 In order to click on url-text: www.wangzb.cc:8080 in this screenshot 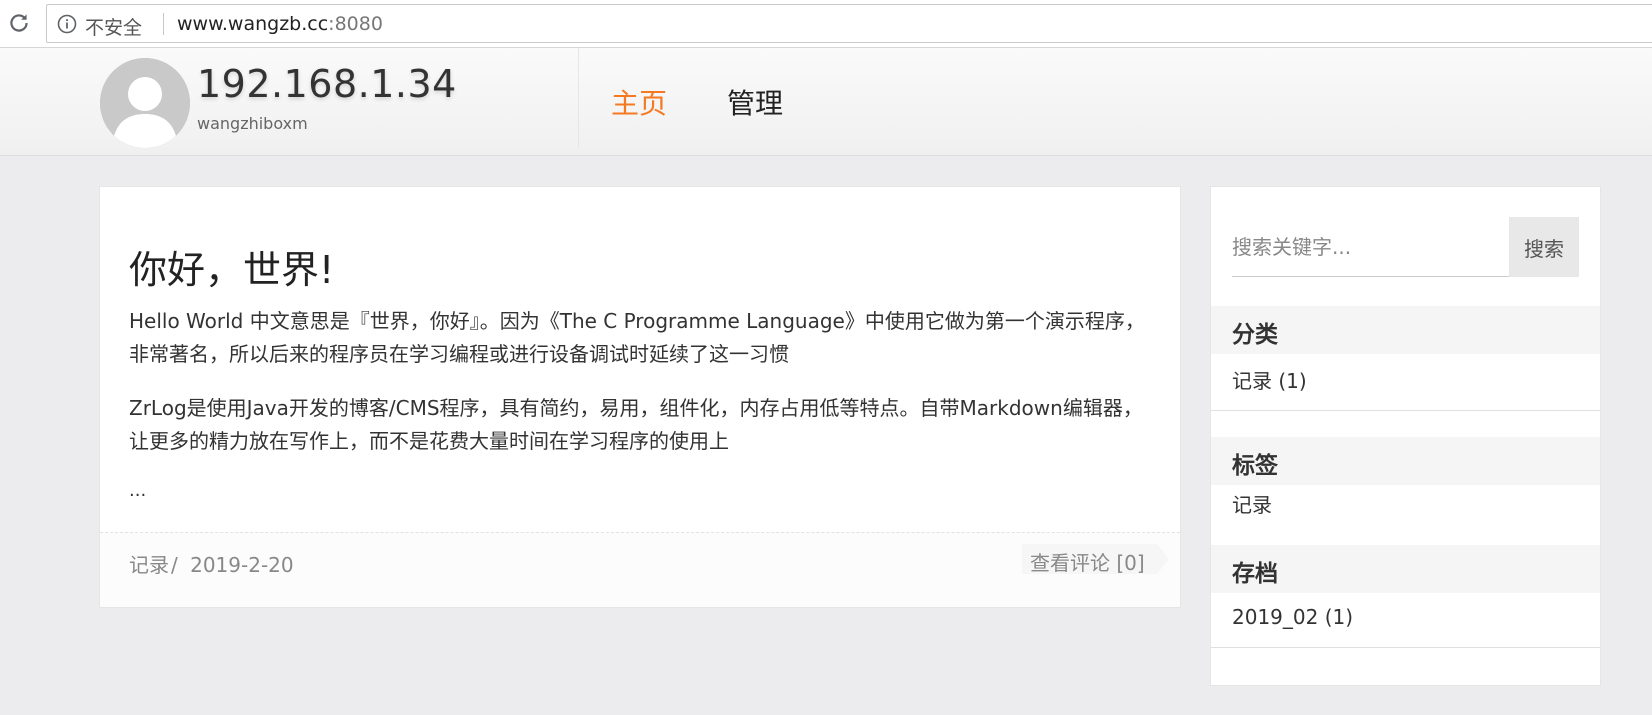, I will do `click(280, 24)`.